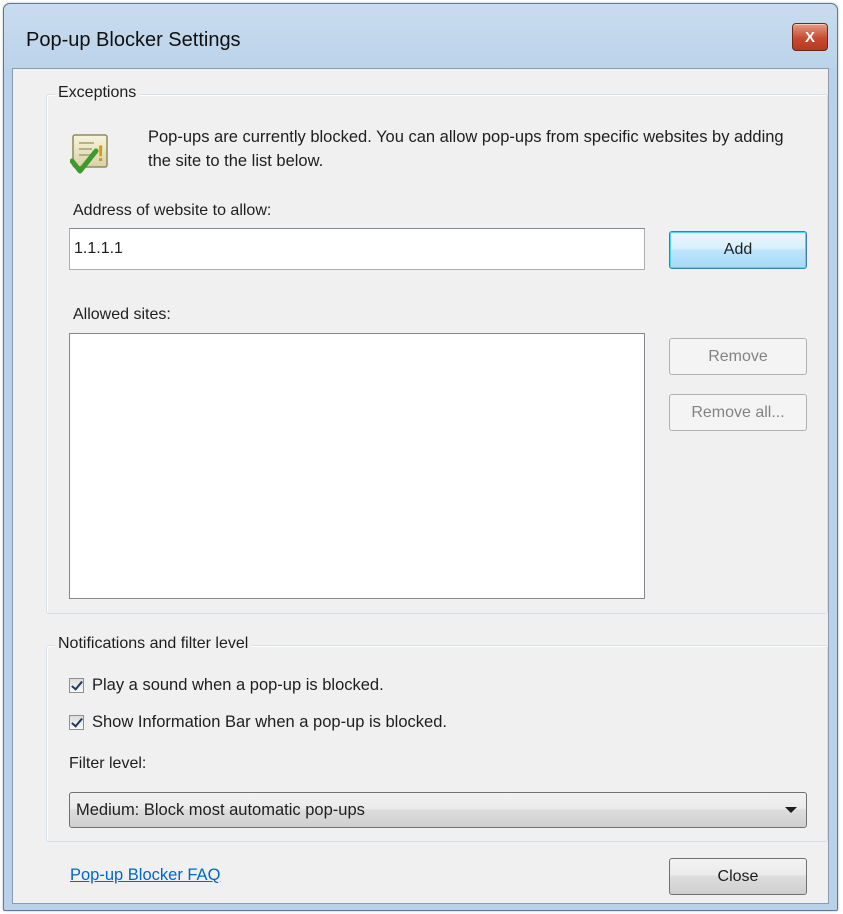  What do you see at coordinates (738, 356) in the screenshot?
I see `remove-button: Remove` at bounding box center [738, 356].